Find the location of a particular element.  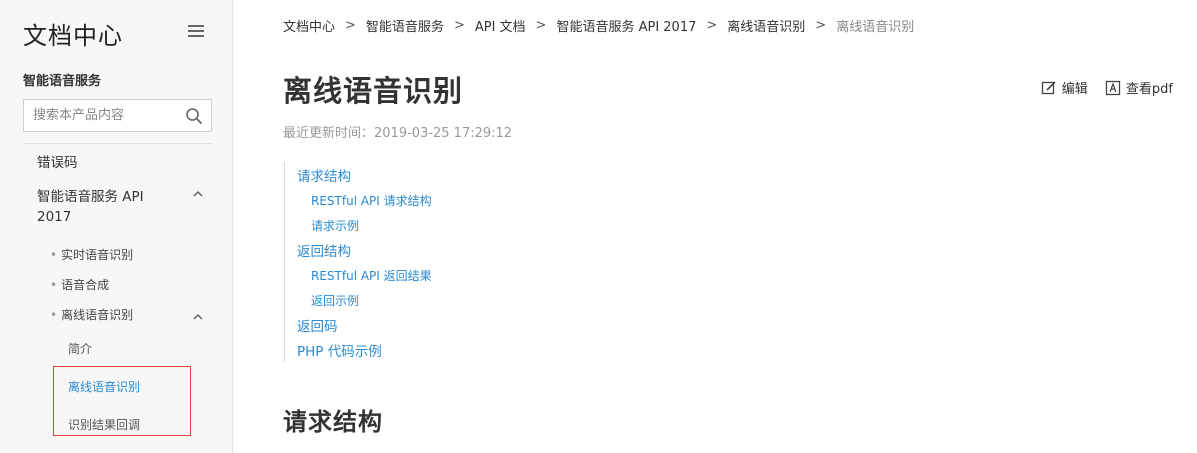

search-input is located at coordinates (103, 115).